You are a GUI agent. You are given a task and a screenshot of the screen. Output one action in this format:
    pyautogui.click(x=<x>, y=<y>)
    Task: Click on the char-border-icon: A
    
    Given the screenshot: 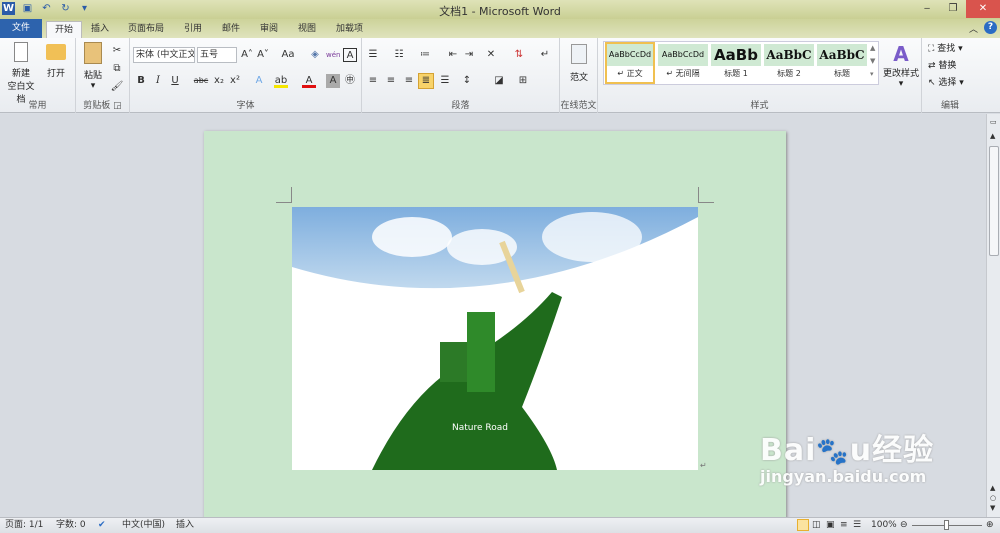 What is the action you would take?
    pyautogui.click(x=350, y=55)
    